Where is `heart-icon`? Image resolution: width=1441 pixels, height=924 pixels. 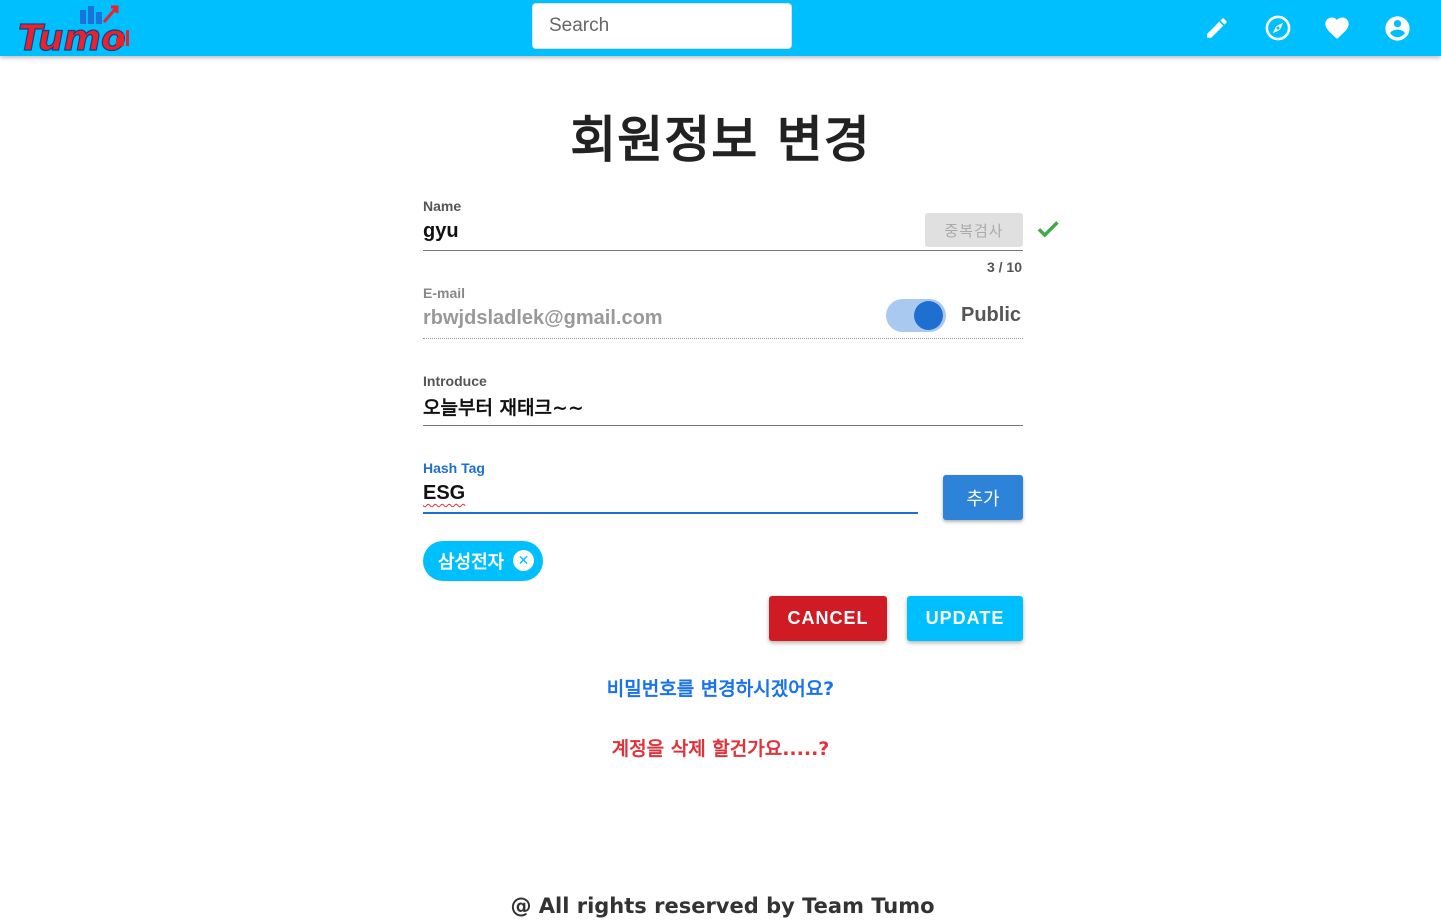
heart-icon is located at coordinates (1337, 28).